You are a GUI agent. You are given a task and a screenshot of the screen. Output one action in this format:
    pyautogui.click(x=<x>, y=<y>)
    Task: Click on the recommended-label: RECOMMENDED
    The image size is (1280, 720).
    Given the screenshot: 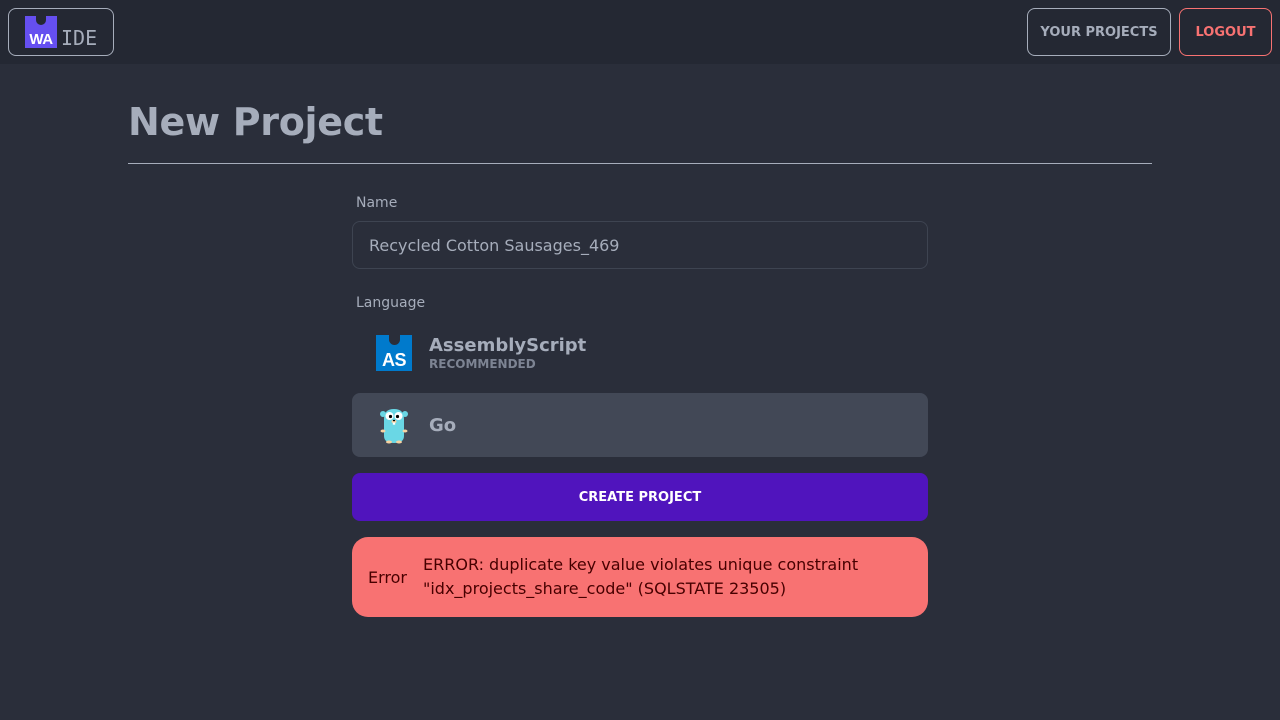 What is the action you would take?
    pyautogui.click(x=482, y=364)
    